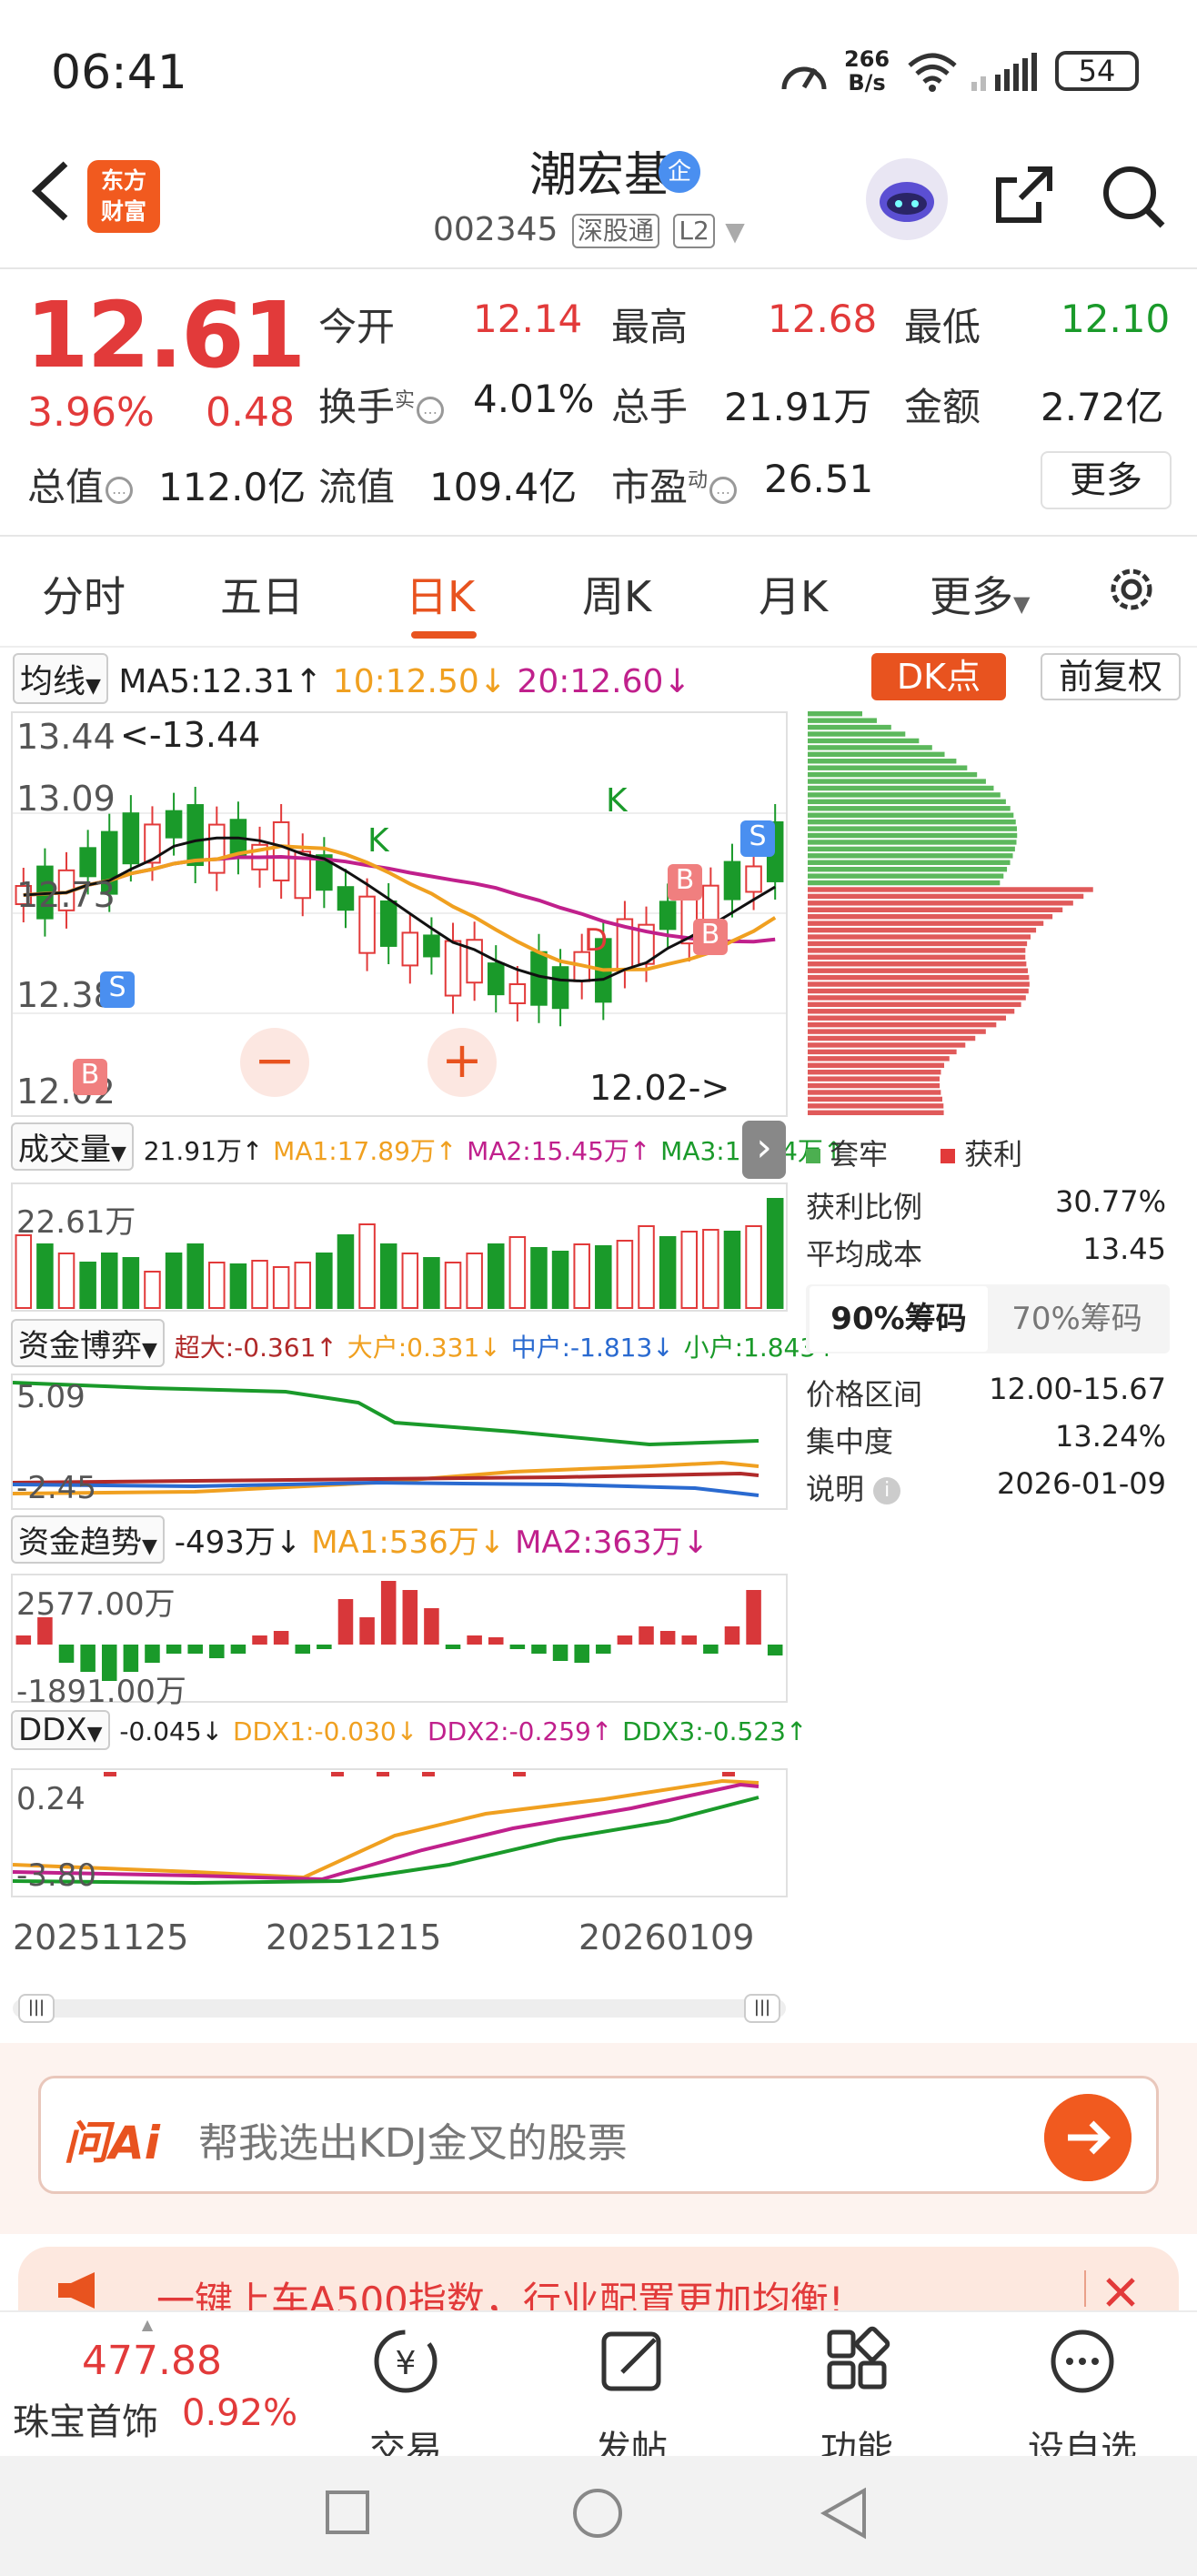  Describe the element at coordinates (597, 2513) in the screenshot. I see `home-icon` at that location.